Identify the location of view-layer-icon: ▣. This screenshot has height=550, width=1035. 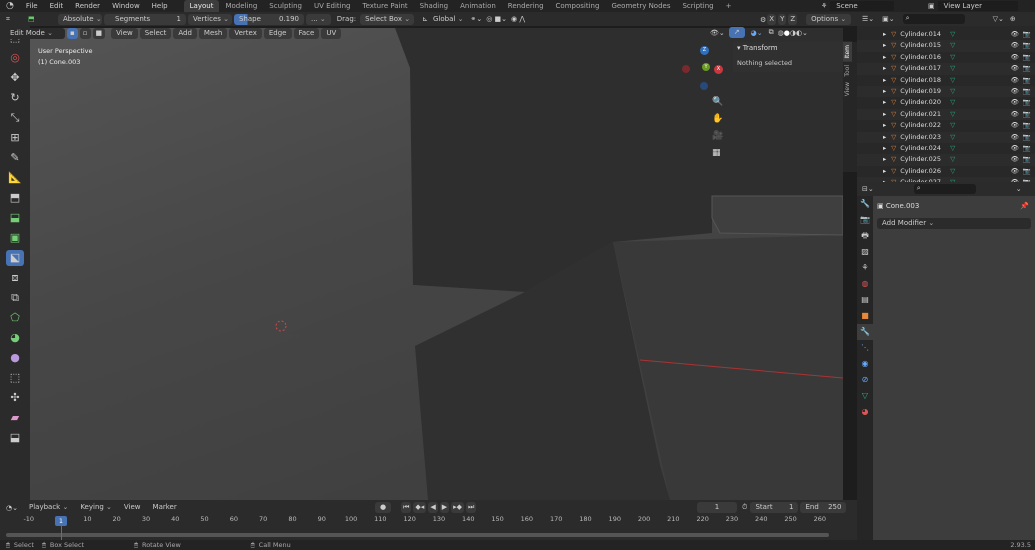
(931, 6).